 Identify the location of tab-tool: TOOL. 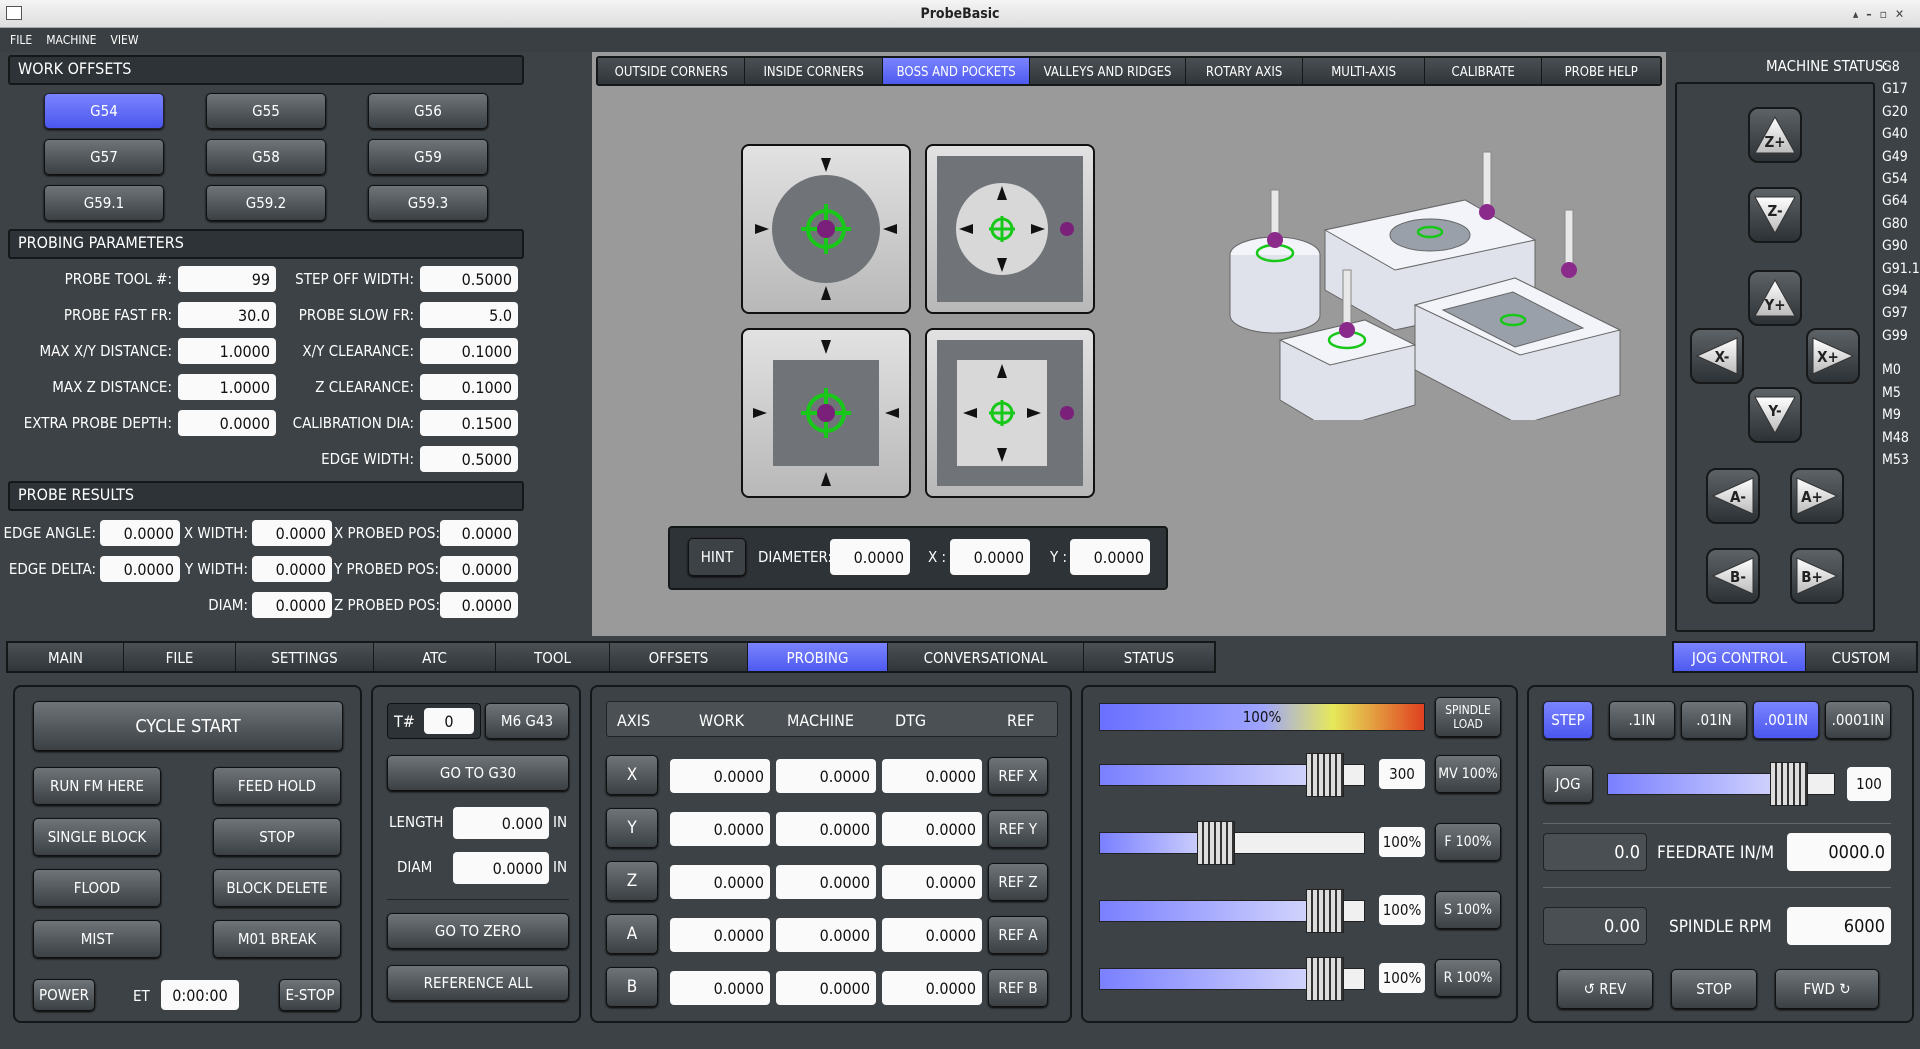
(553, 657).